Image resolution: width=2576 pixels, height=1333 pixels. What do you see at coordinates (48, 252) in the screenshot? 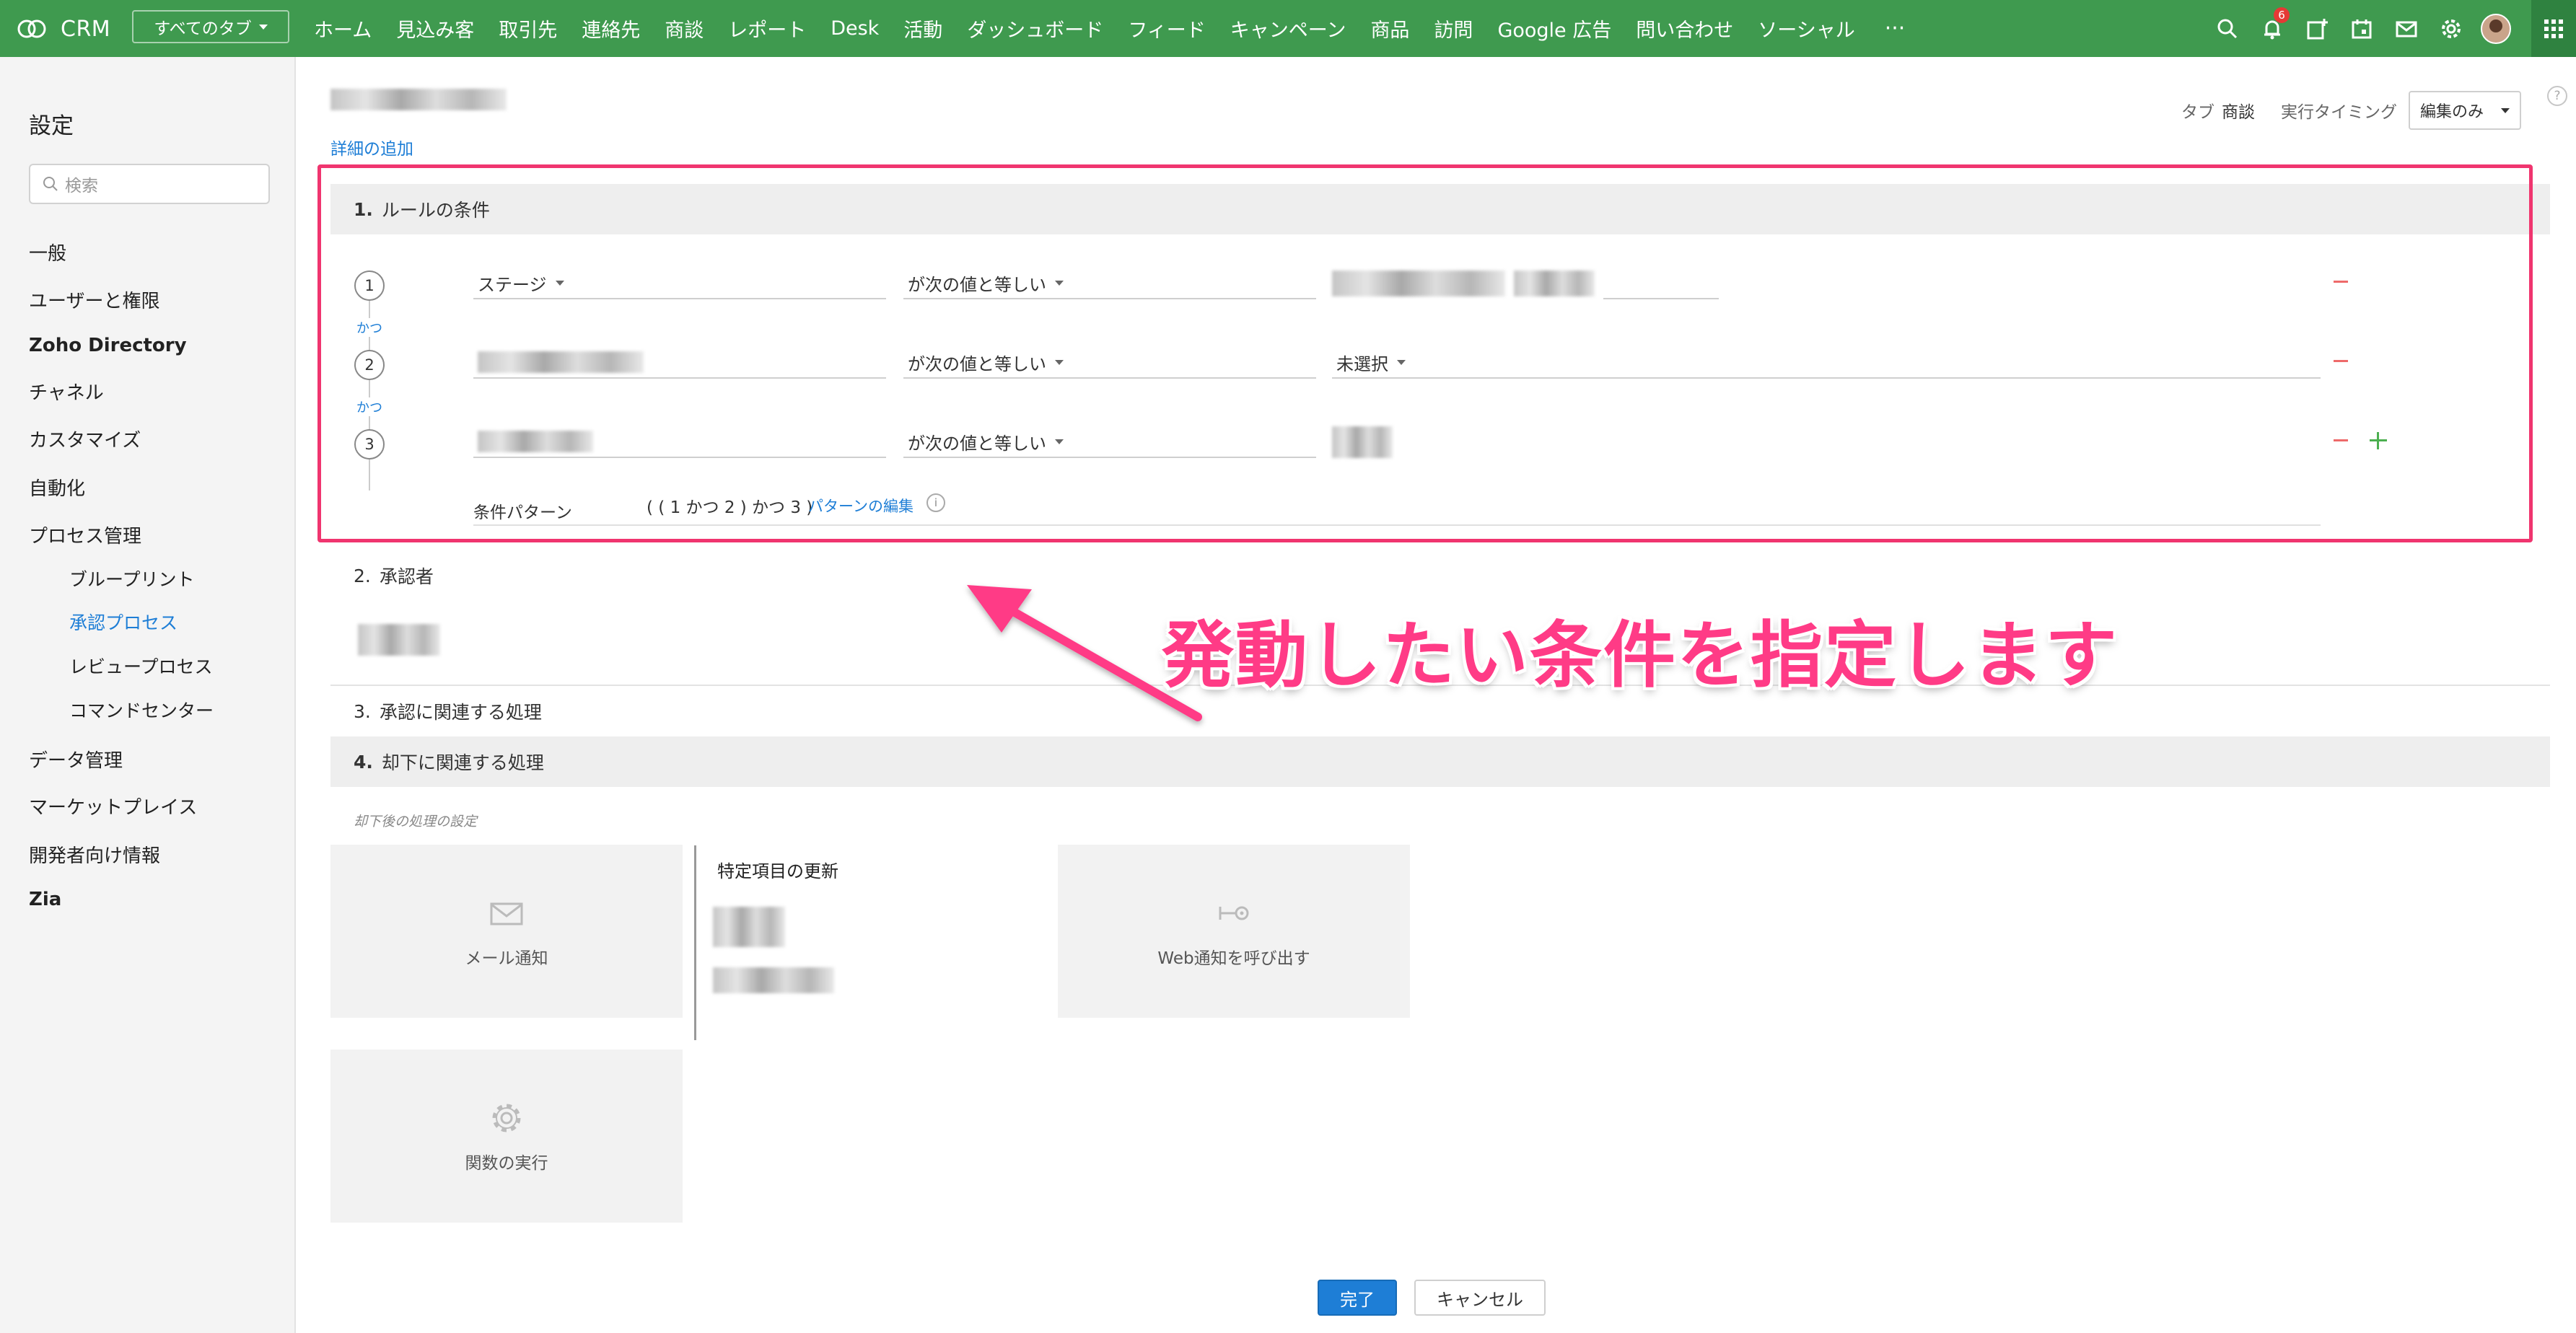
I see `sidebar-item-general: 一般` at bounding box center [48, 252].